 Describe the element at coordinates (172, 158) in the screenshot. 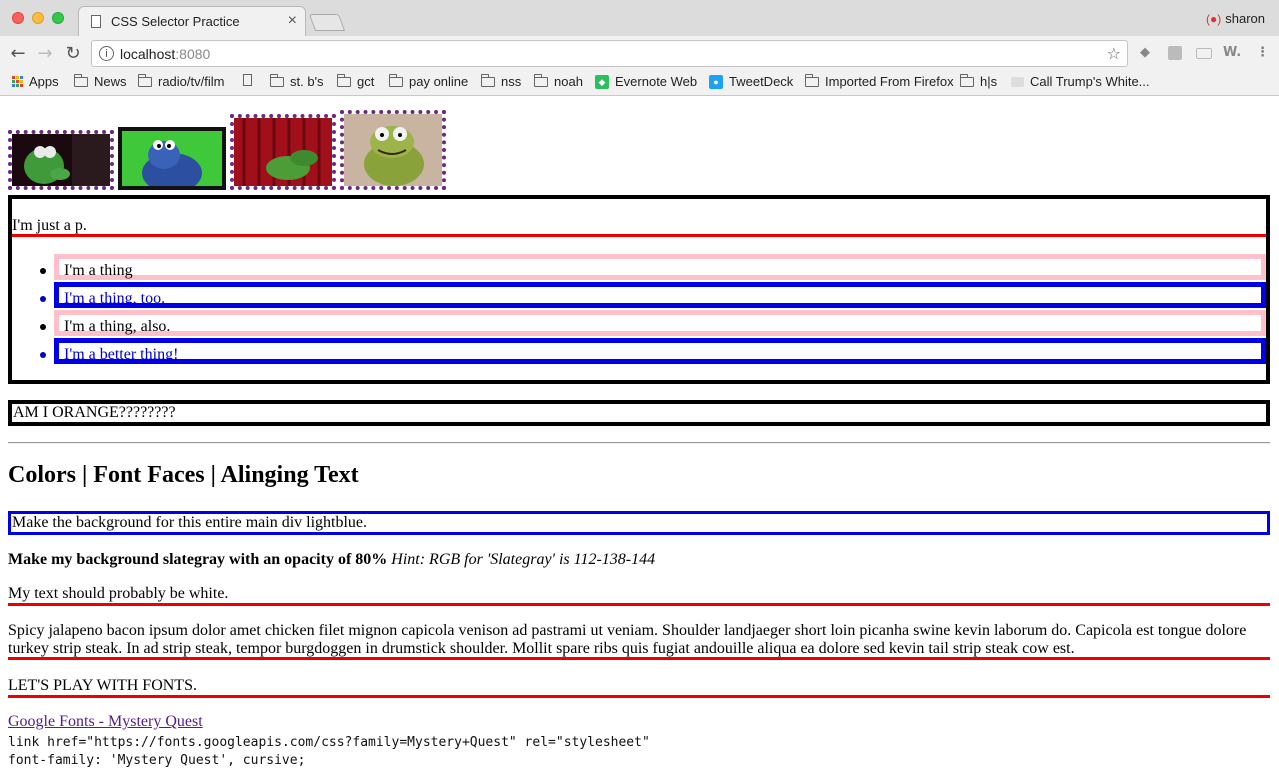

I see `cookie-monster-image` at that location.